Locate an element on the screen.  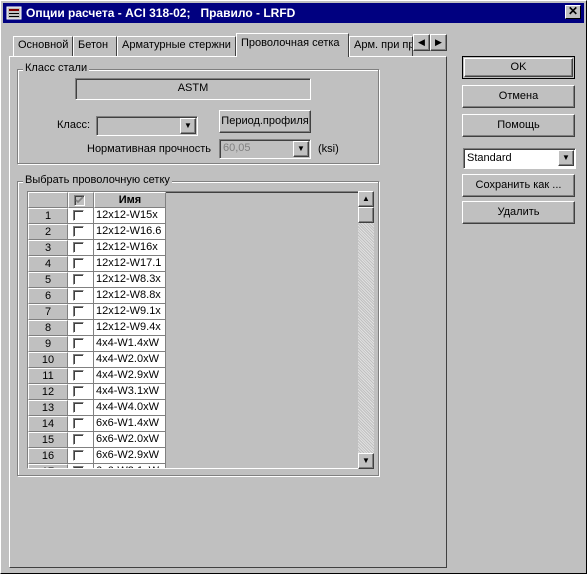
row-number: 17 is located at coordinates (48, 466).